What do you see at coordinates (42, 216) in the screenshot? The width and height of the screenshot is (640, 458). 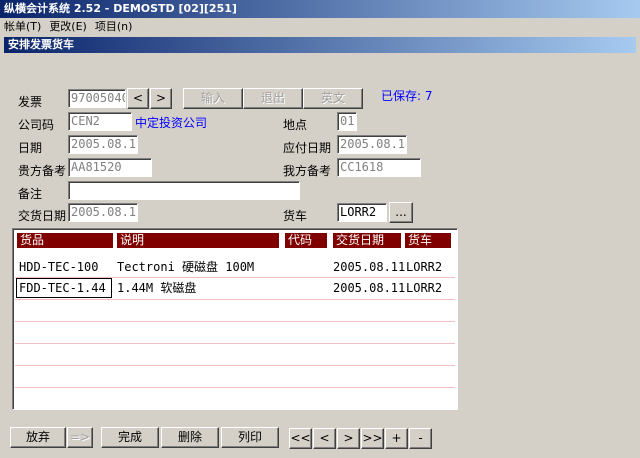 I see `delivery-date-label: 交货日期` at bounding box center [42, 216].